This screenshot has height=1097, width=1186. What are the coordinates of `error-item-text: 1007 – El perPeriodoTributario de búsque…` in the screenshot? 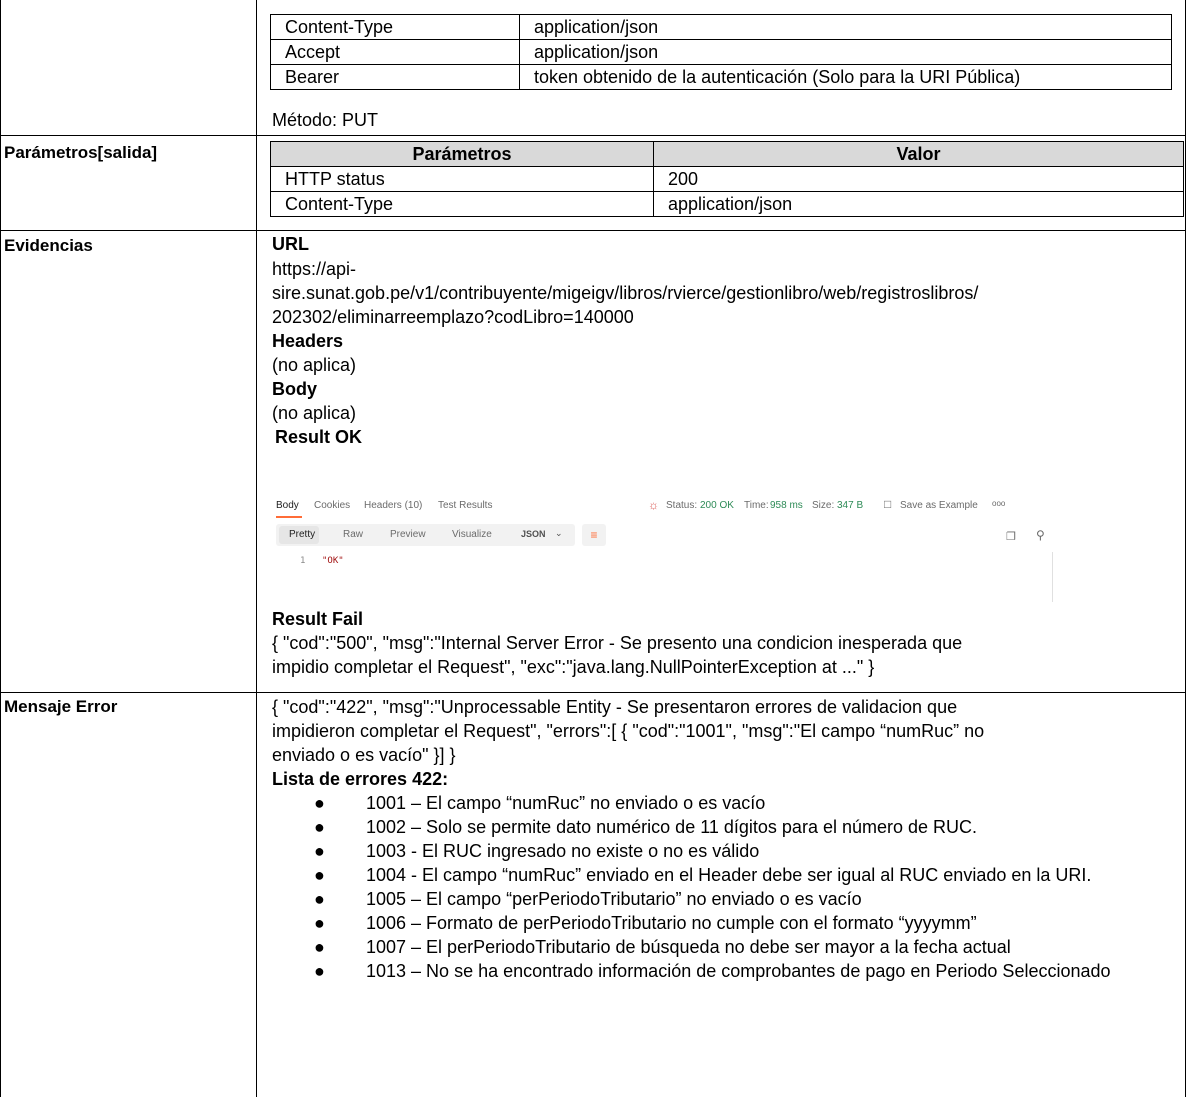 It's located at (688, 947).